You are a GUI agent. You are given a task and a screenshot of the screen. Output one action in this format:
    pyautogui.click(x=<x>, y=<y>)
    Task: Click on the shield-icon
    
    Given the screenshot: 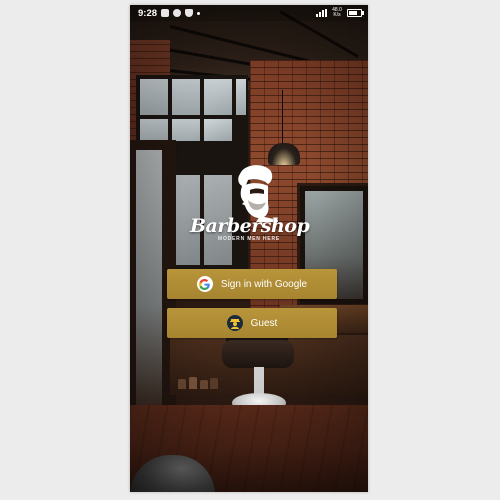 What is the action you would take?
    pyautogui.click(x=189, y=13)
    